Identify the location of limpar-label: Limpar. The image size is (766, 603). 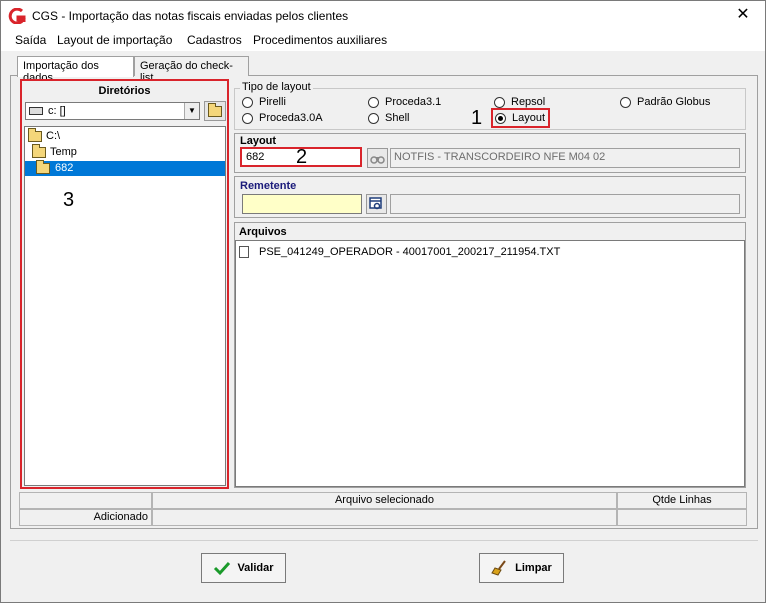
(533, 568).